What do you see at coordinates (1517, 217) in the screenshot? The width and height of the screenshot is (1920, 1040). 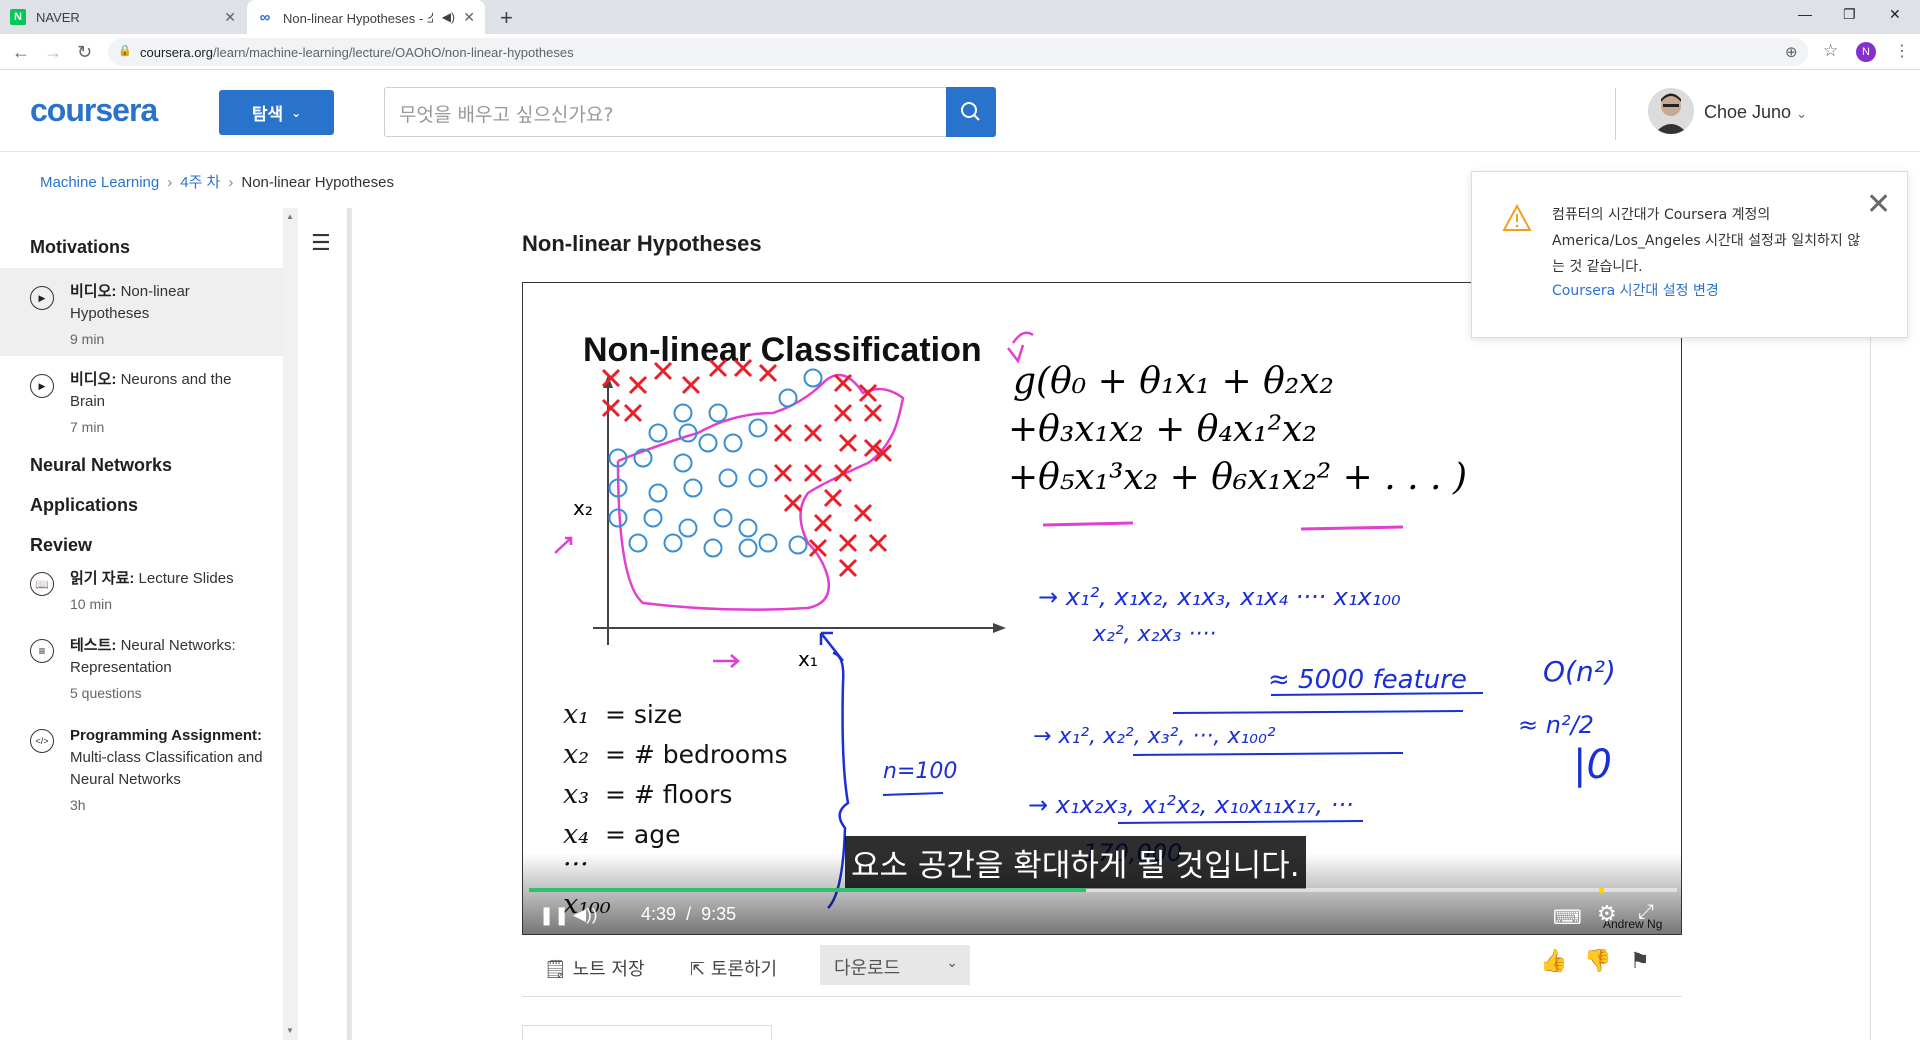 I see `warning-icon` at bounding box center [1517, 217].